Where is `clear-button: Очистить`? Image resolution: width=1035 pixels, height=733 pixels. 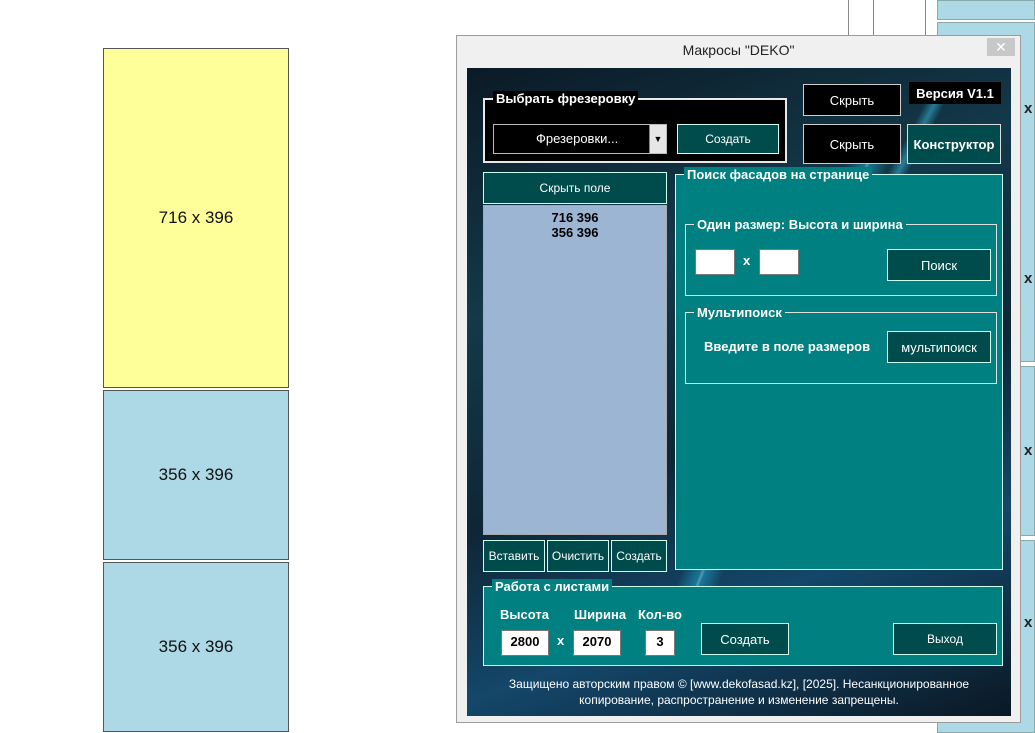
clear-button: Очистить is located at coordinates (578, 556).